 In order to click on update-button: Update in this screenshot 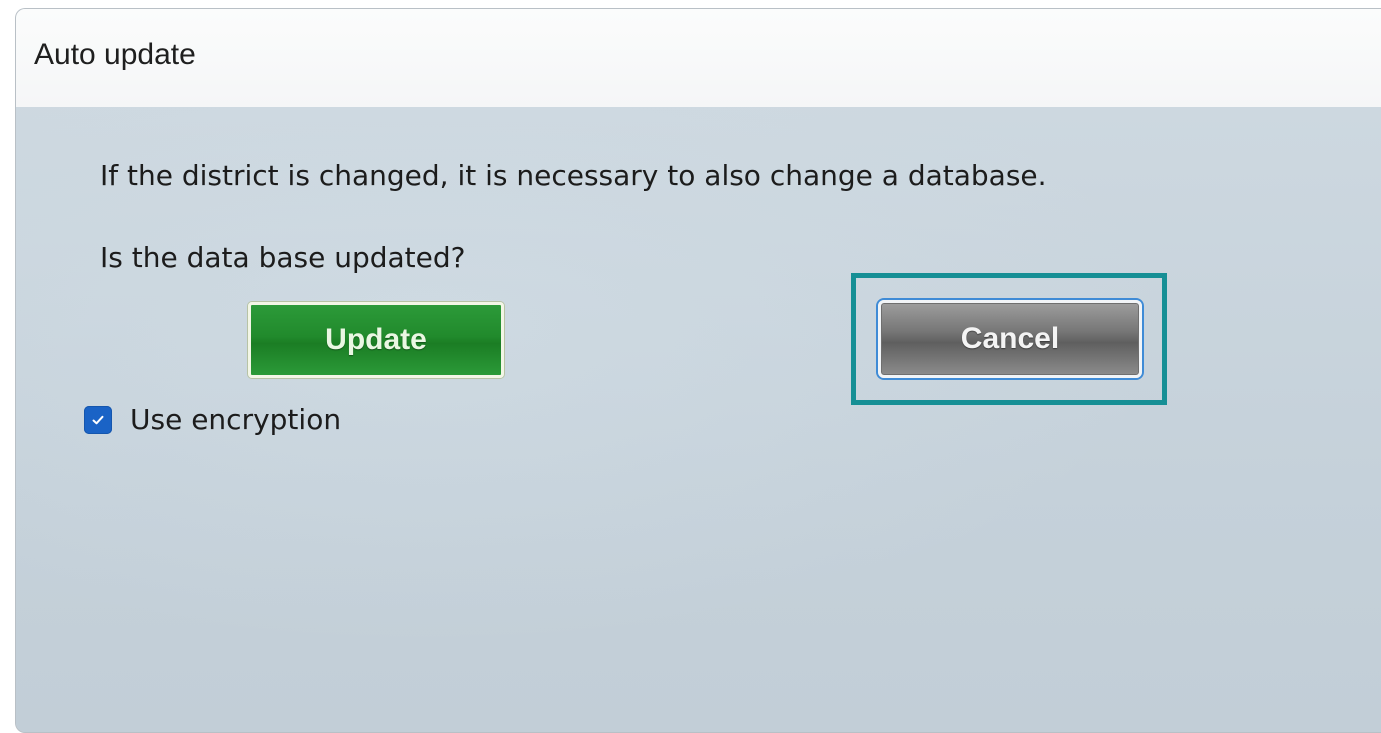, I will do `click(376, 340)`.